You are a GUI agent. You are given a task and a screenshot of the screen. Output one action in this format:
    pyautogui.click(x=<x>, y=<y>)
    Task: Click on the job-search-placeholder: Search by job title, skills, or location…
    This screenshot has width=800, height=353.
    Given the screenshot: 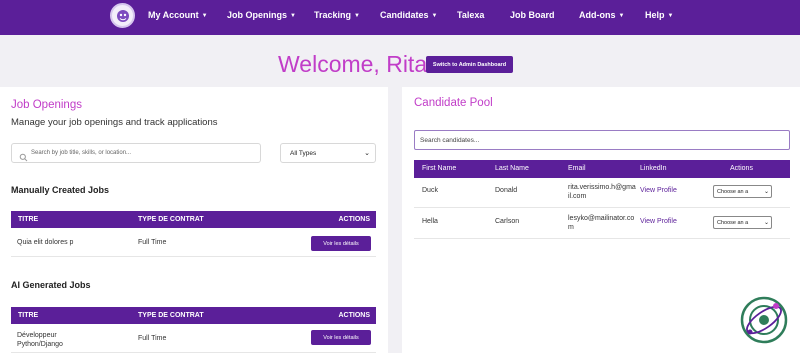 What is the action you would take?
    pyautogui.click(x=81, y=153)
    